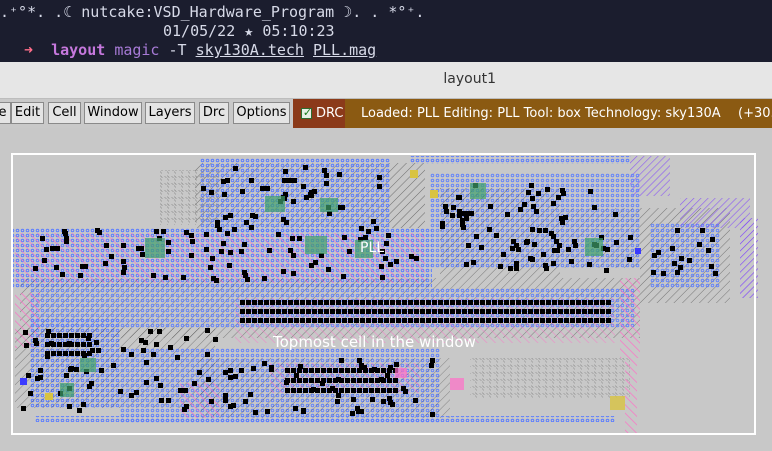 The height and width of the screenshot is (451, 772). I want to click on command-flag: -T, so click(177, 50).